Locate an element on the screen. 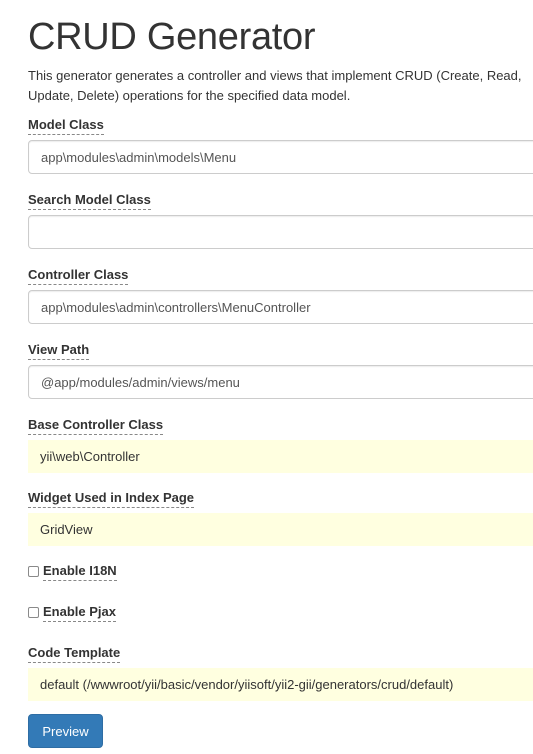 Image resolution: width=533 pixels, height=754 pixels. enable-i18n-checkbox is located at coordinates (33, 571).